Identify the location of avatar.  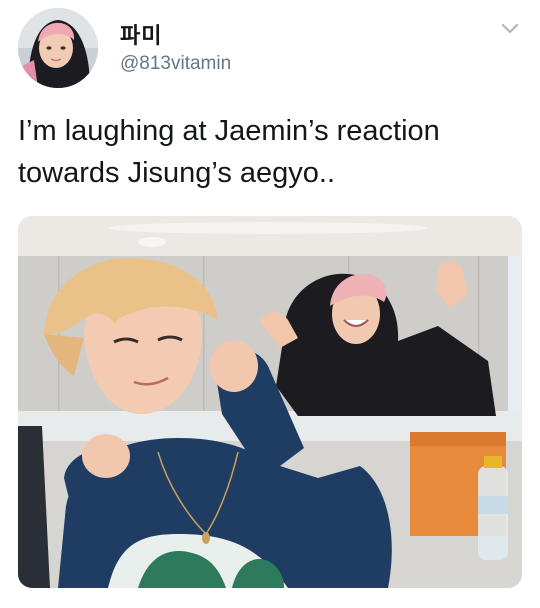
(58, 48).